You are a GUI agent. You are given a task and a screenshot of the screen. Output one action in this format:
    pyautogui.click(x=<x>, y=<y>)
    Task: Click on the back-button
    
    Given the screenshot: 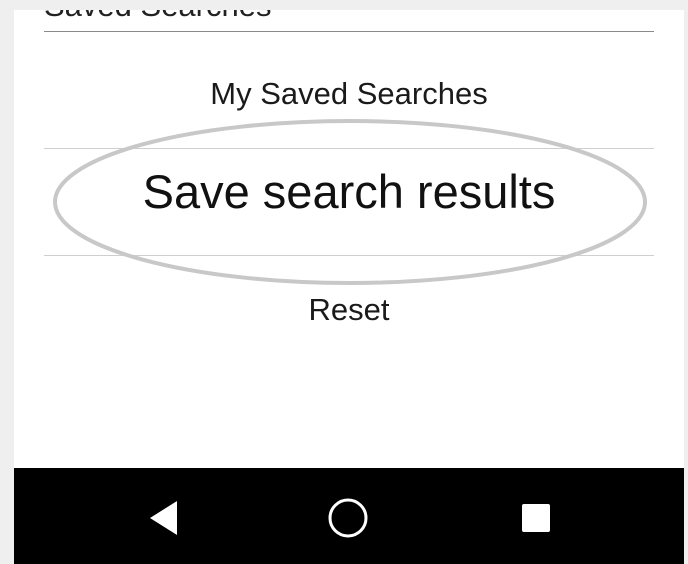 What is the action you would take?
    pyautogui.click(x=164, y=518)
    